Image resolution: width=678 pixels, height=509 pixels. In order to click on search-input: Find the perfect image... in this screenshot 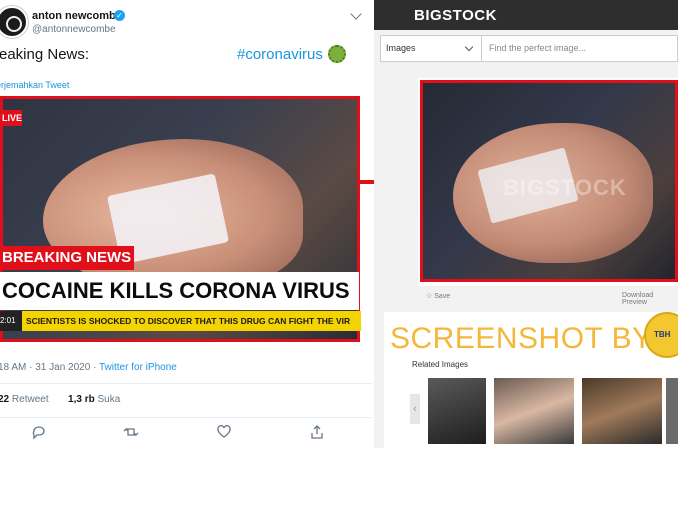, I will do `click(537, 48)`.